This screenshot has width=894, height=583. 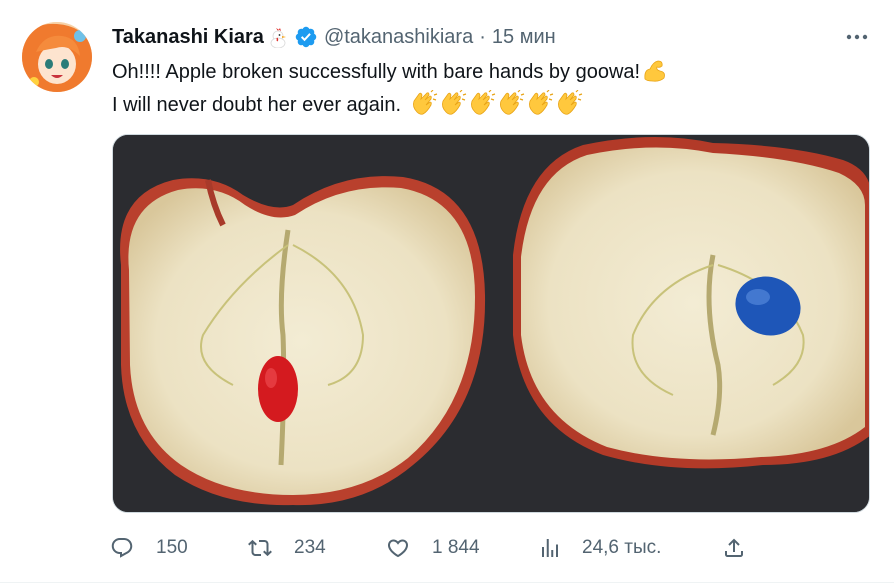 I want to click on action-bar: 150 234 1 844 24,6 тыс., so click(x=433, y=548).